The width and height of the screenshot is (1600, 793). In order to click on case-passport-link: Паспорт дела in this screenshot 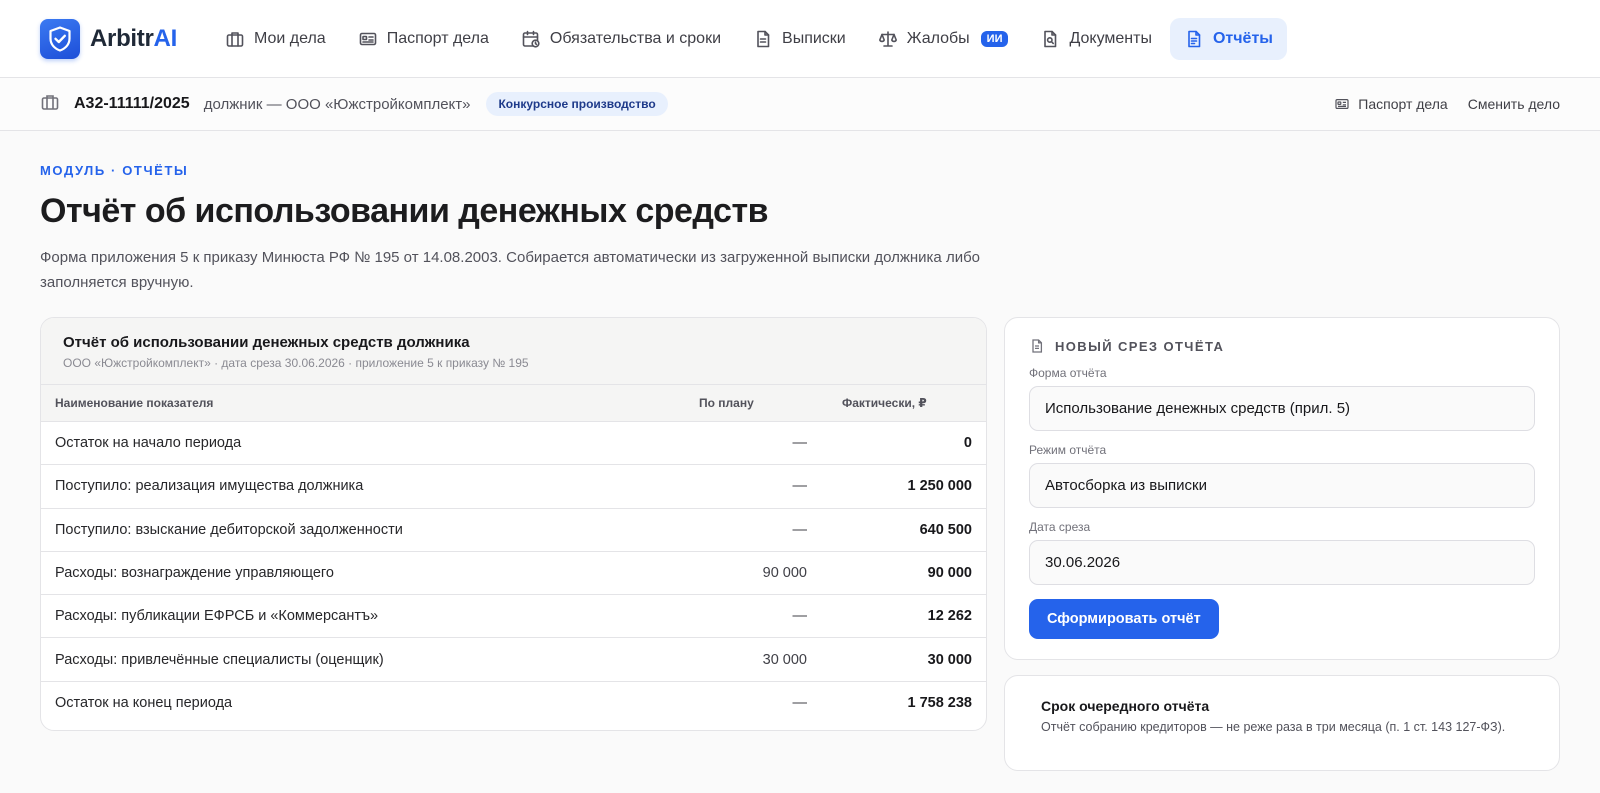, I will do `click(1391, 104)`.